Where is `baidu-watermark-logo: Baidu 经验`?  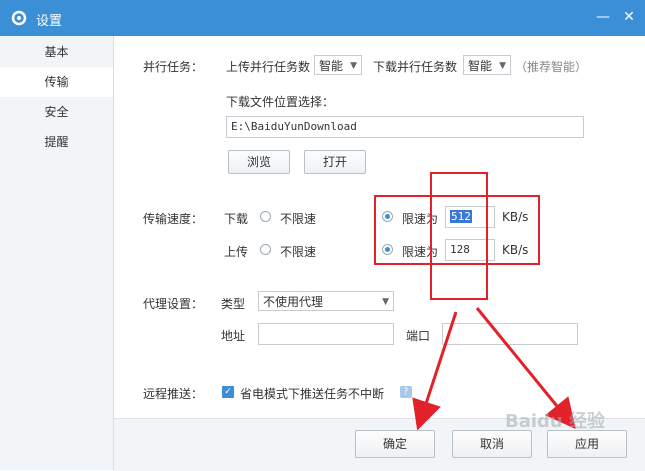
baidu-watermark-logo: Baidu 经验 is located at coordinates (555, 421).